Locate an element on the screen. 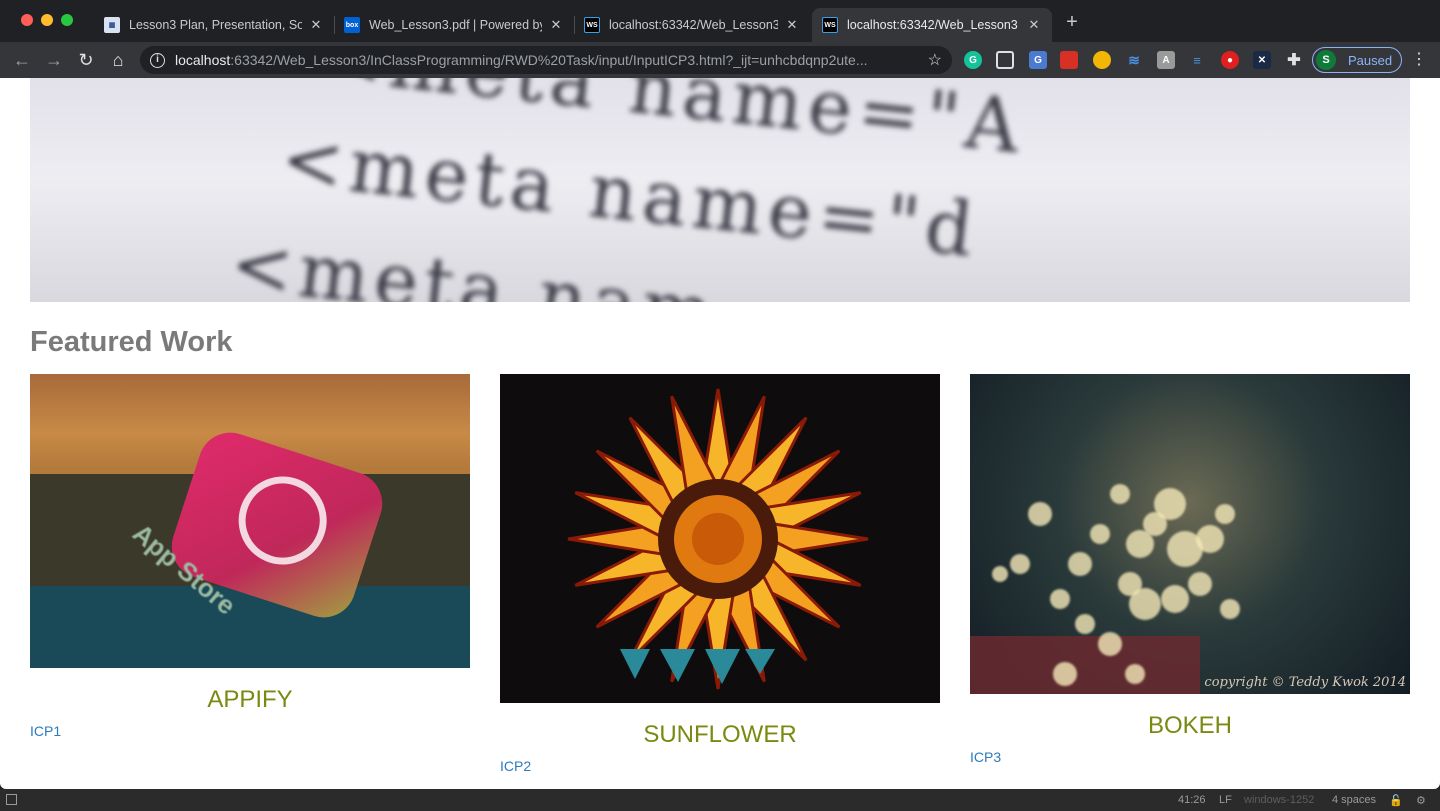 The height and width of the screenshot is (811, 1440). home-icon: ⌂ is located at coordinates (118, 60).